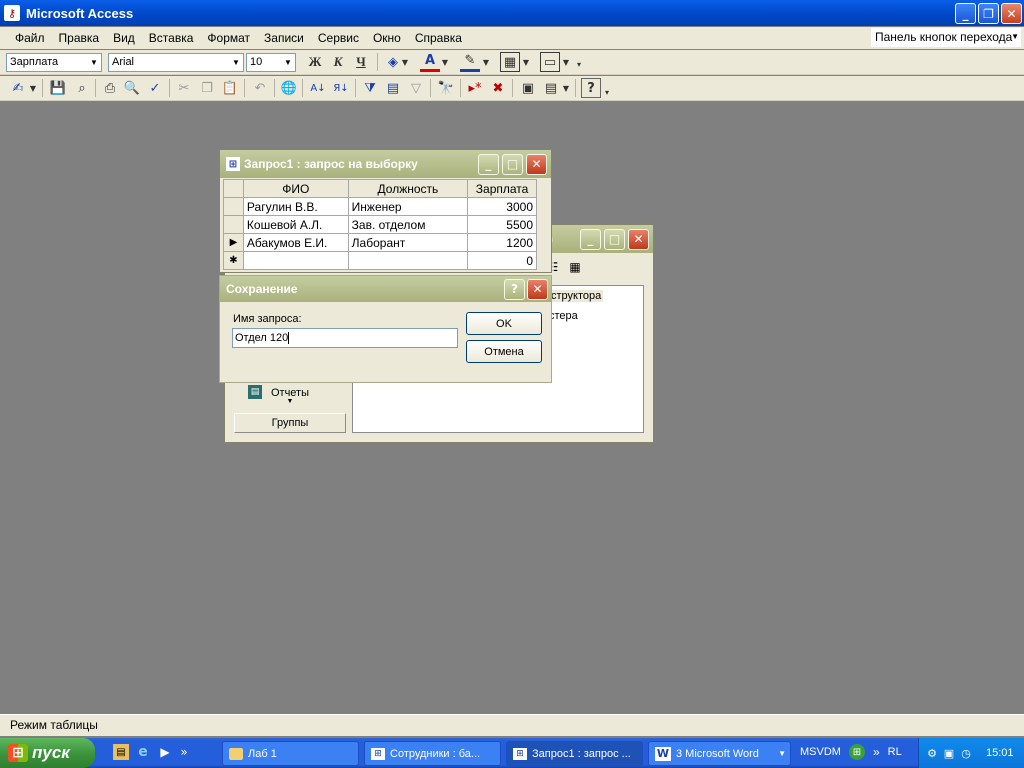 This screenshot has height=768, width=1024. Describe the element at coordinates (341, 88) in the screenshot. I see `sort-desc-icon: Я↓` at that location.